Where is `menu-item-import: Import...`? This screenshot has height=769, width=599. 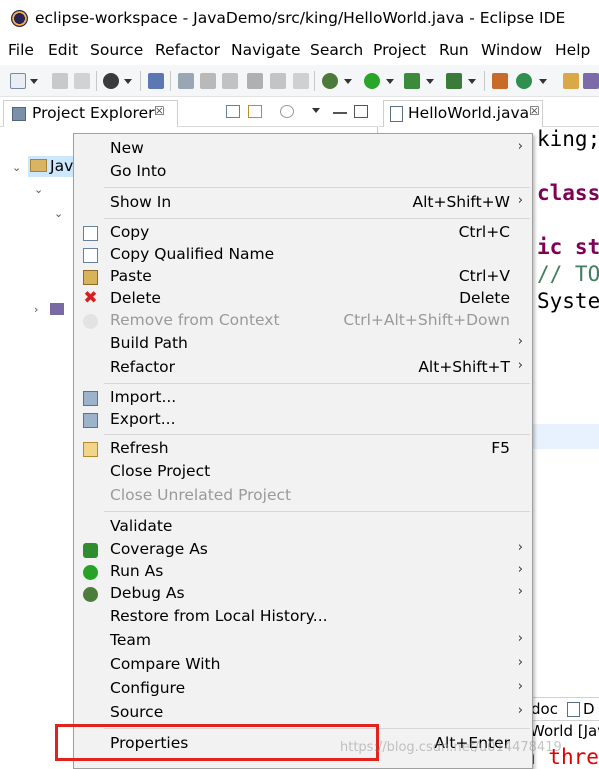 menu-item-import: Import... is located at coordinates (303, 398).